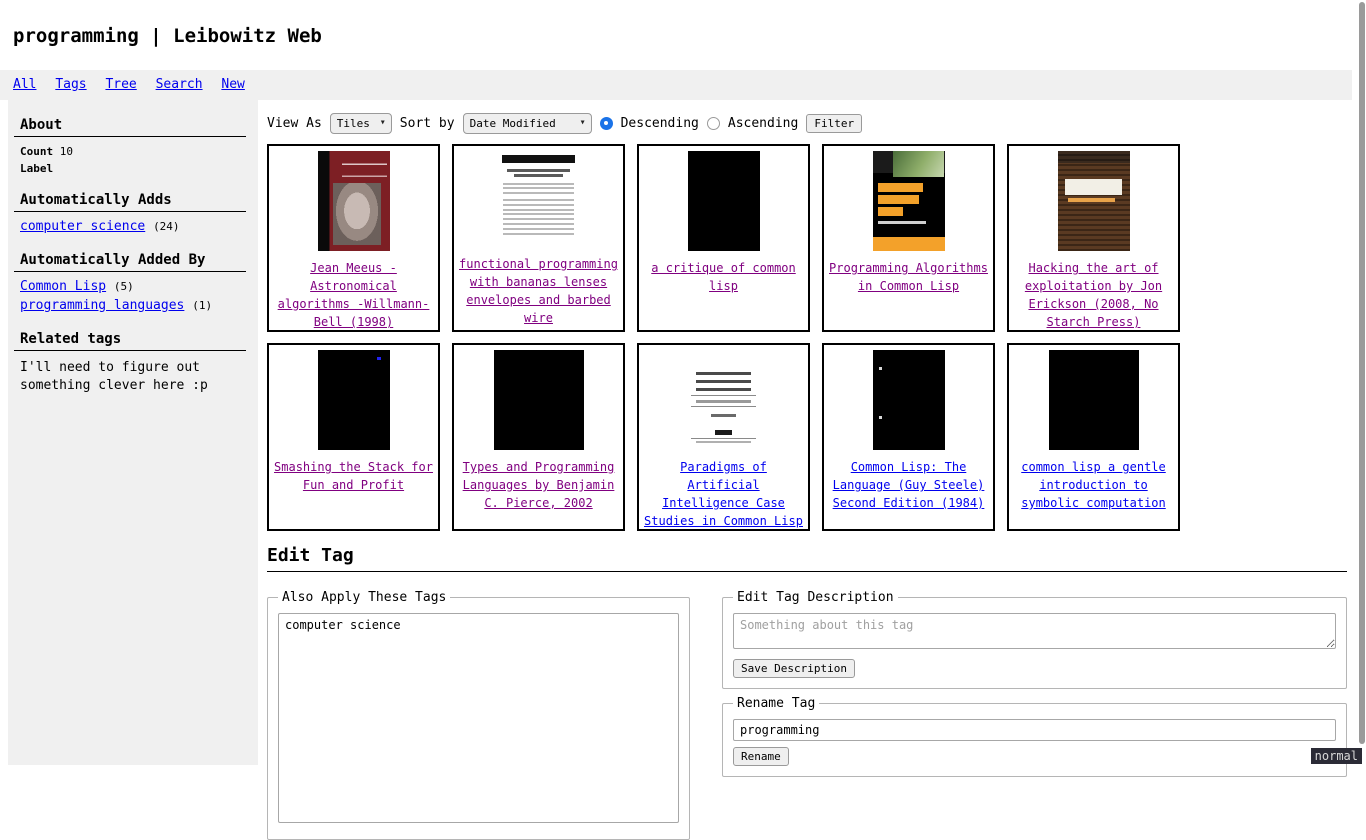  Describe the element at coordinates (63, 286) in the screenshot. I see `sidebar-tag-common-lisp: Common Lisp` at that location.